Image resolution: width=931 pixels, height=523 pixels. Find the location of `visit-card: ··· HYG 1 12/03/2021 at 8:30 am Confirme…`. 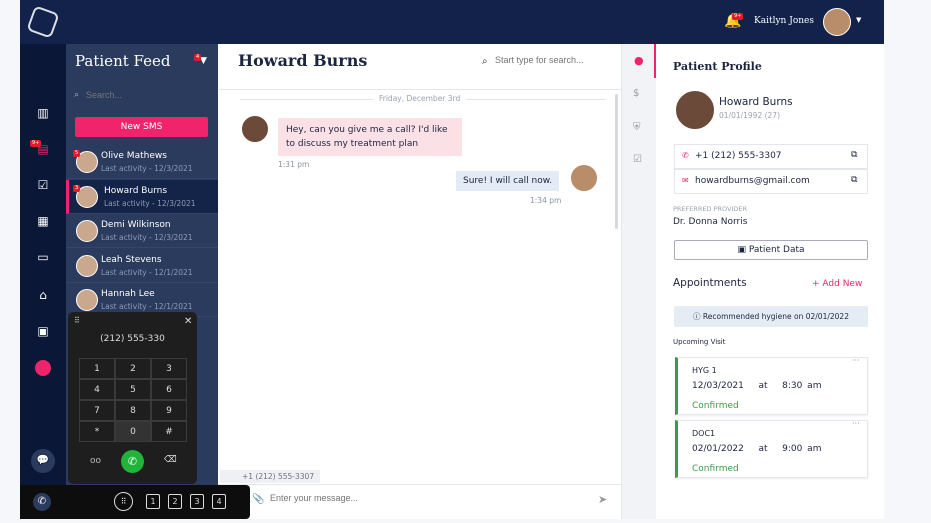

visit-card: ··· HYG 1 12/03/2021 at 8:30 am Confirme… is located at coordinates (771, 385).